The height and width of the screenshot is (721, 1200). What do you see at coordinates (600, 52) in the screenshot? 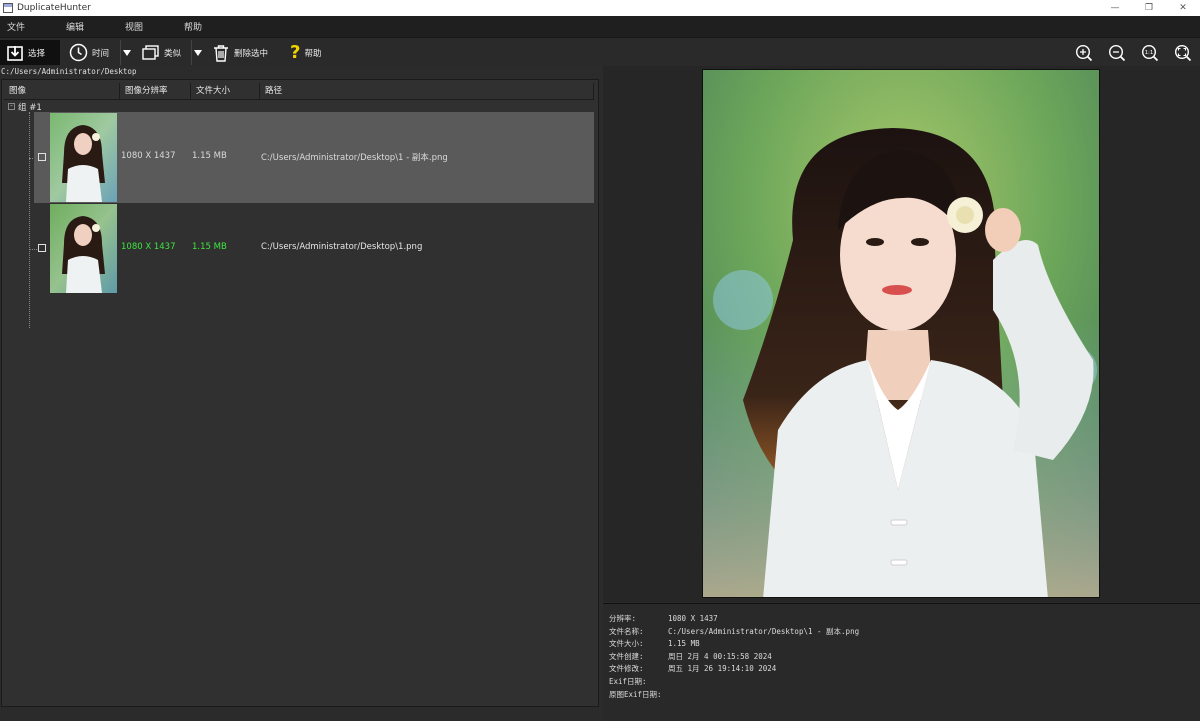
I see `toolbar: 选择 时间 类似 删除选中 ? 帮助 1:1` at bounding box center [600, 52].